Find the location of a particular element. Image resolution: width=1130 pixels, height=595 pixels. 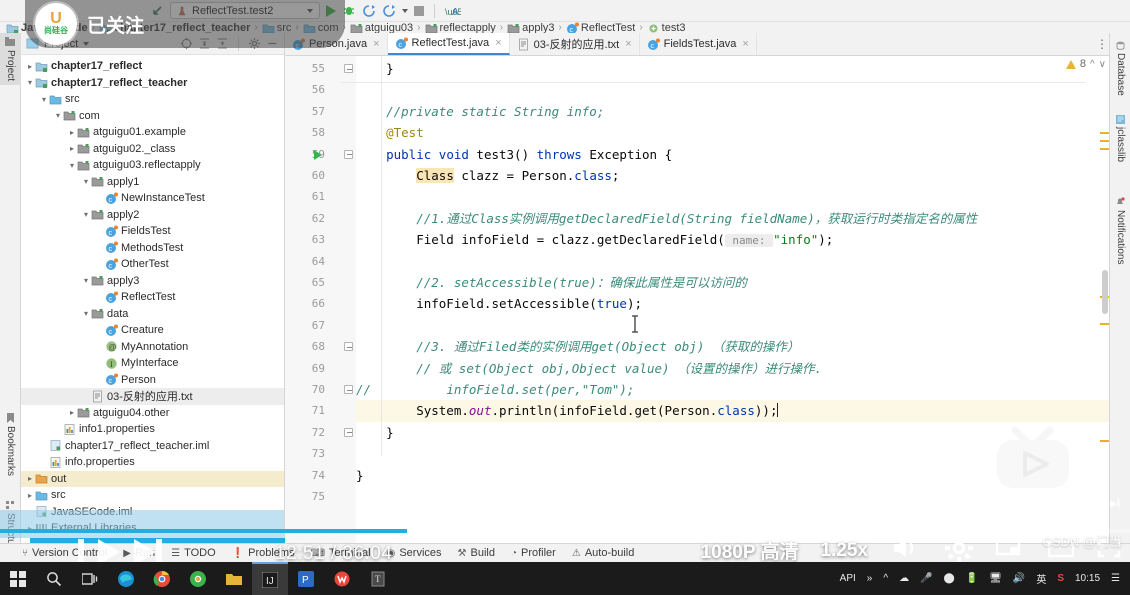

tree-node: c FieldsTest is located at coordinates (152, 231).